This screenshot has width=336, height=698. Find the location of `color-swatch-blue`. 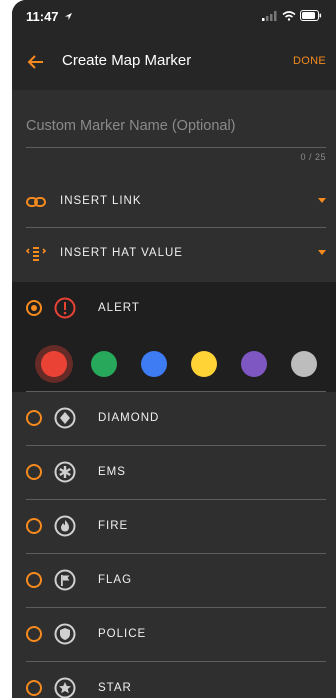

color-swatch-blue is located at coordinates (154, 364).